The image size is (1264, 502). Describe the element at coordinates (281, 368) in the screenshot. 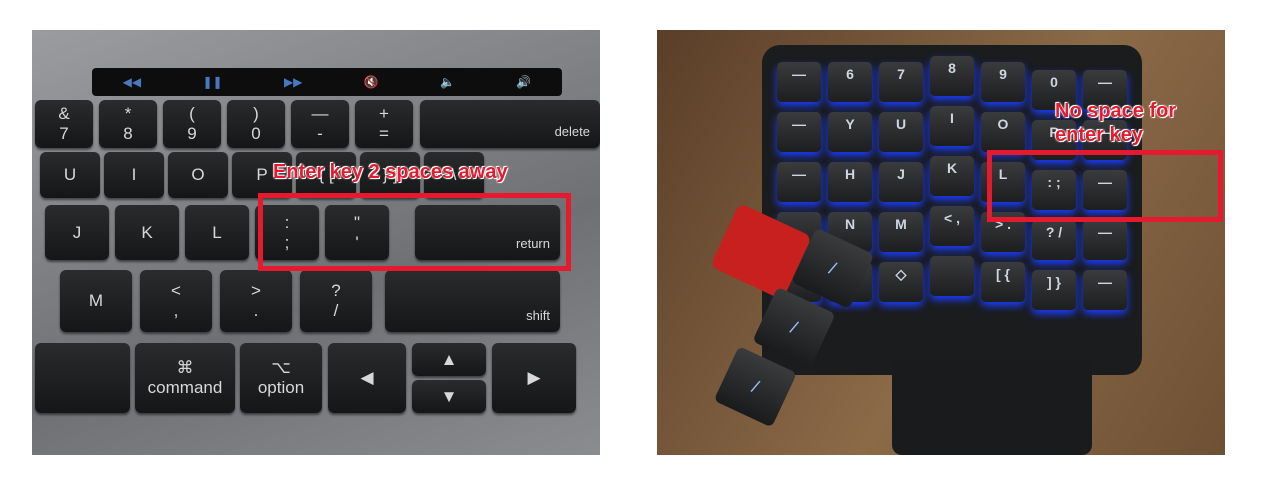

I see `key-label: ⌥` at that location.